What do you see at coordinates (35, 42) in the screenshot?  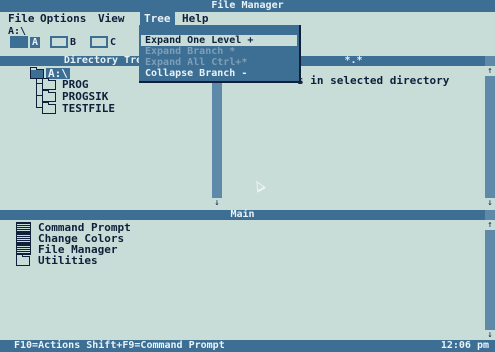 I see `drive-a-label: A` at bounding box center [35, 42].